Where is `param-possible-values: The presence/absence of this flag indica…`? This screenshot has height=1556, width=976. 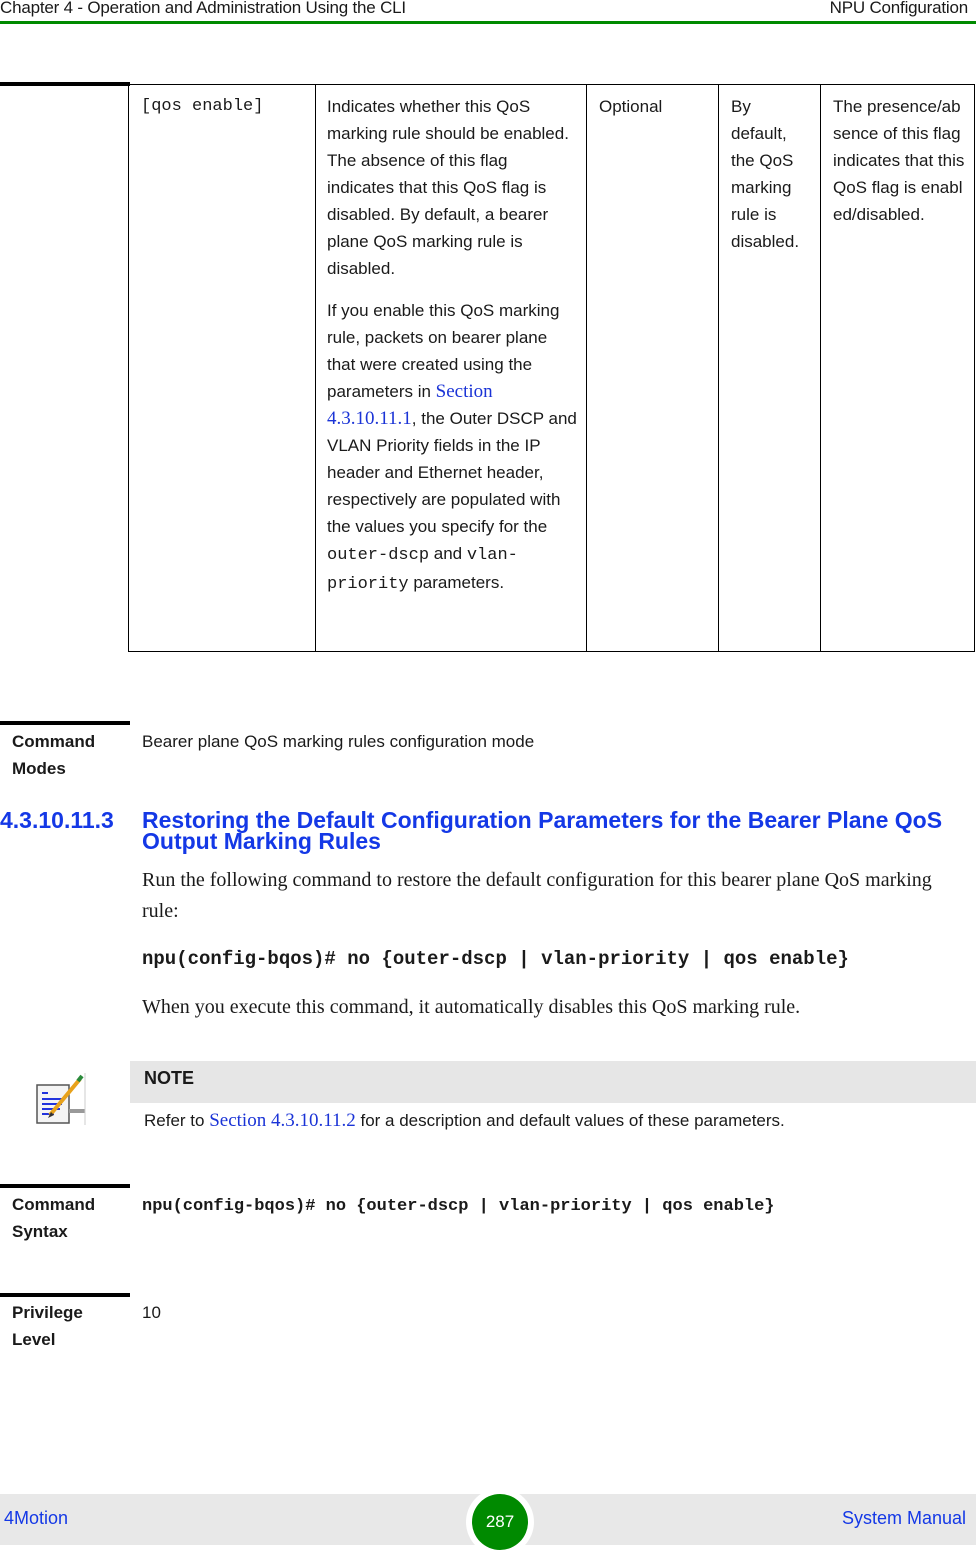
param-possible-values: The presence/absence of this flag indica… is located at coordinates (899, 160).